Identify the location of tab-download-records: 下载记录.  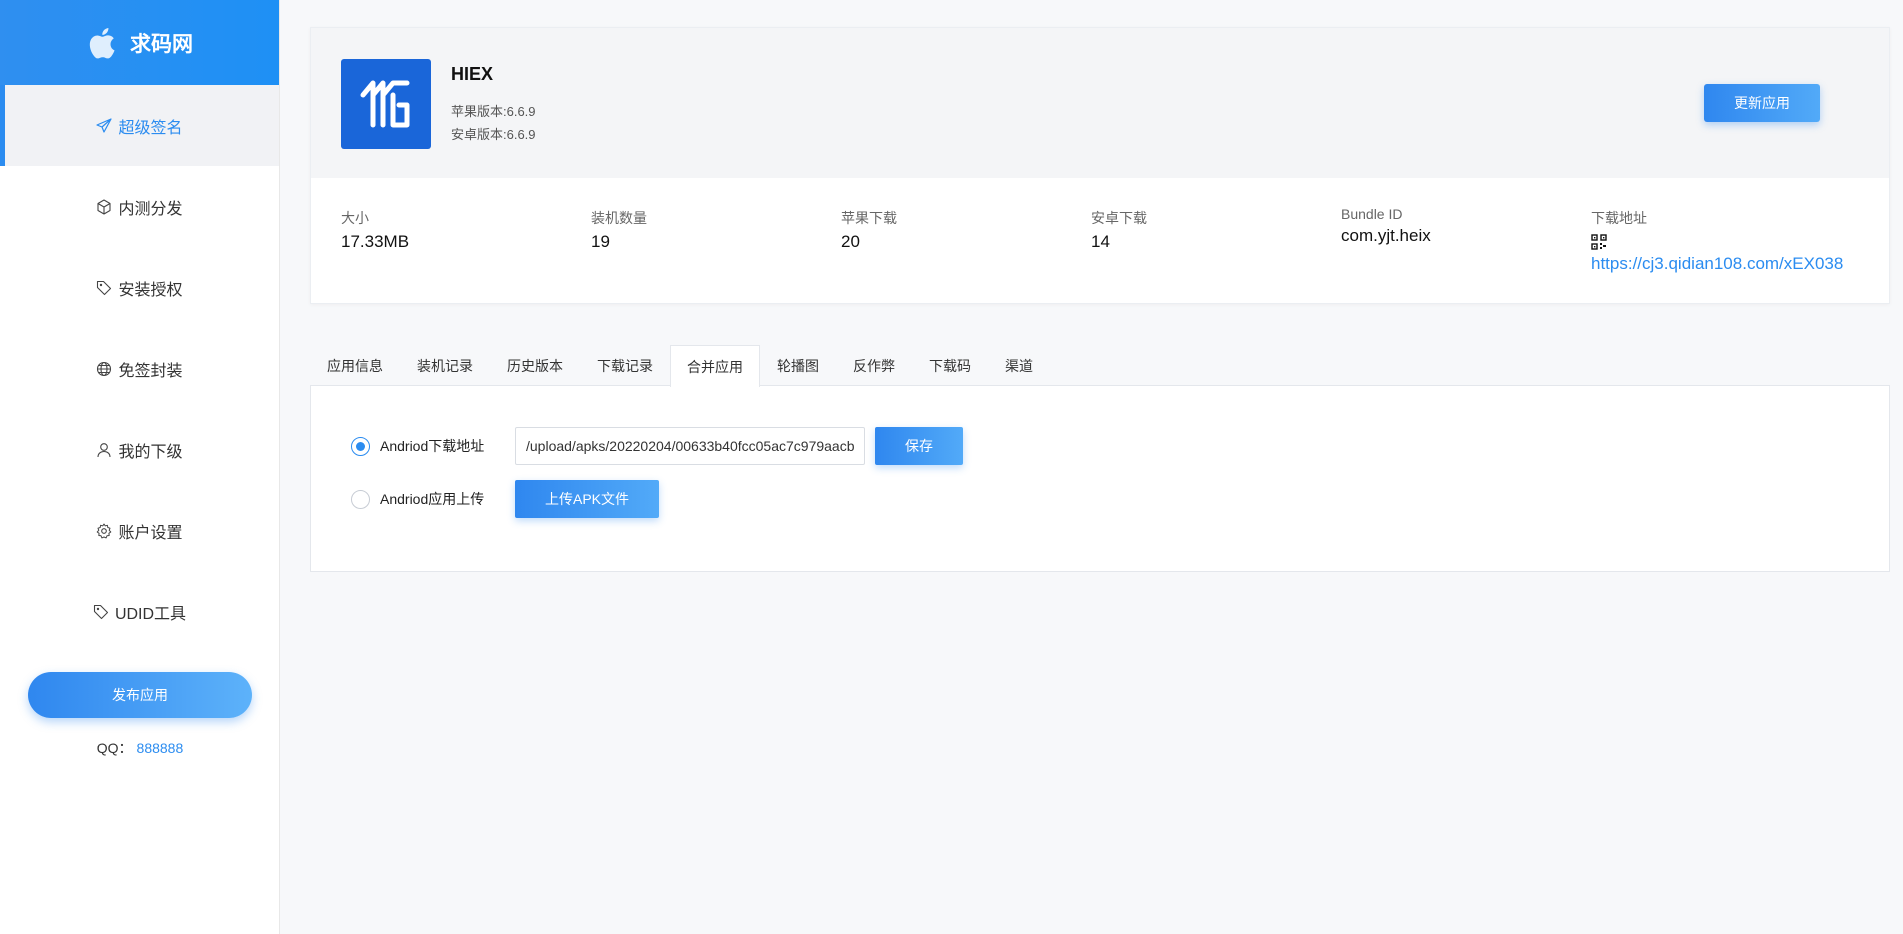
(625, 365).